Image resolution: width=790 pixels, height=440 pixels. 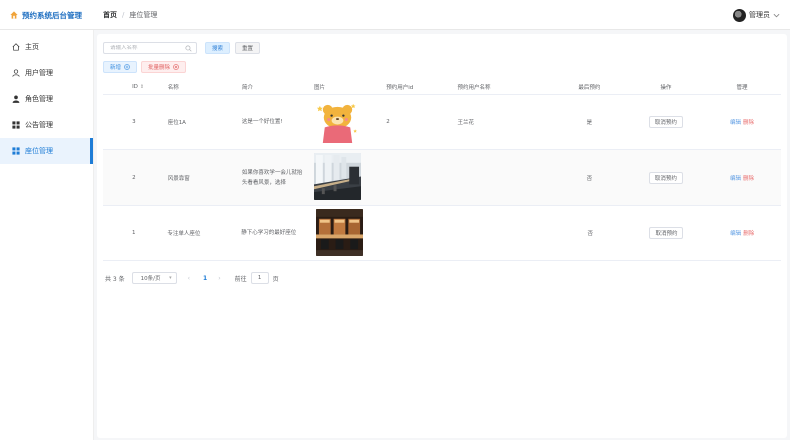 I want to click on breadcrumb-home: 首页, so click(x=110, y=15).